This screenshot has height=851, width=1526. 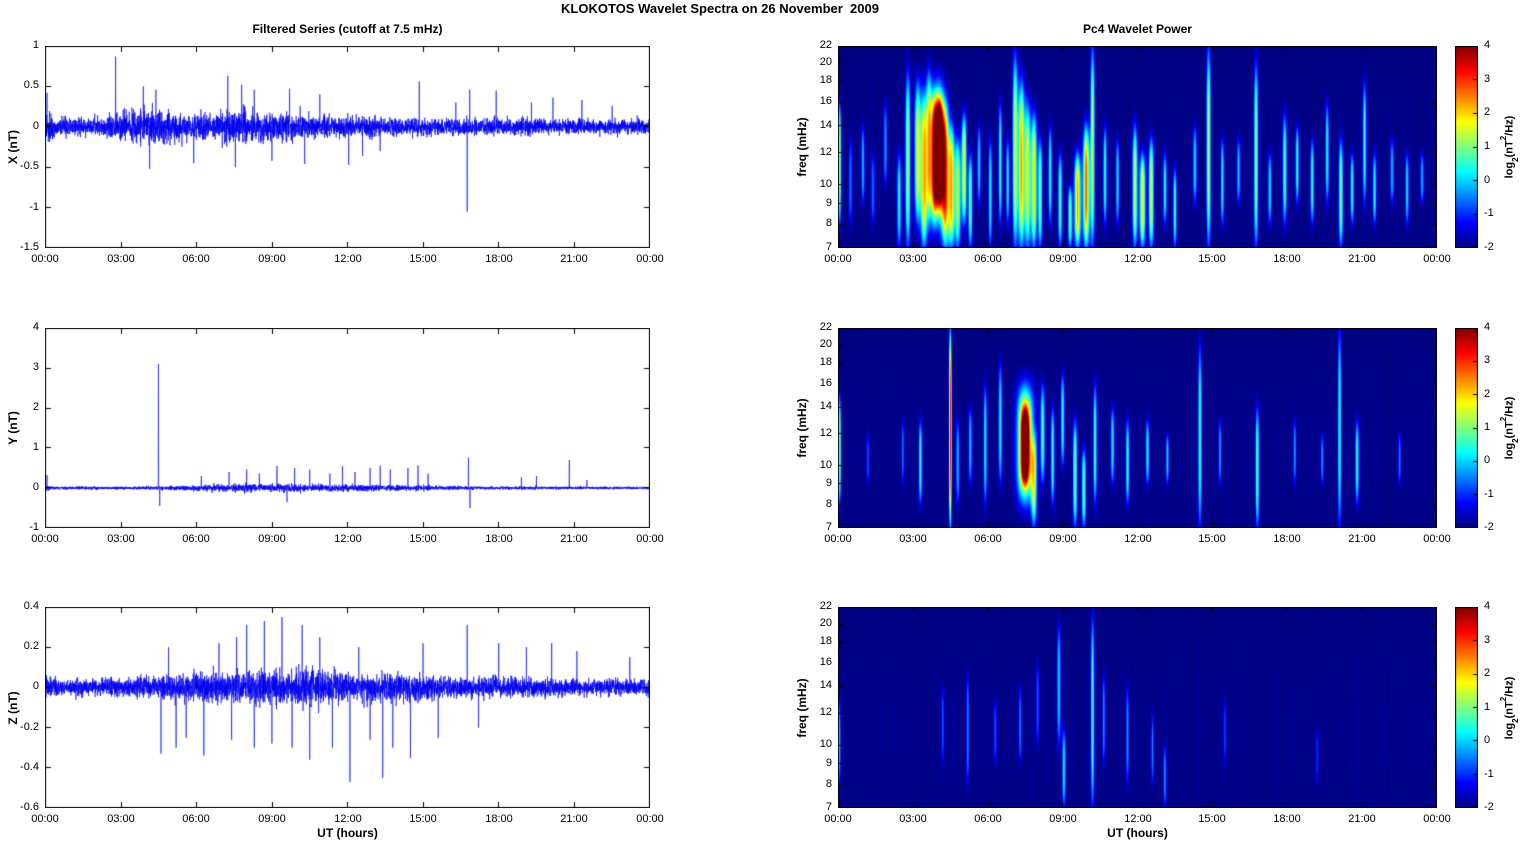 What do you see at coordinates (13, 428) in the screenshot?
I see `y-axis-component-label: Y (nT)` at bounding box center [13, 428].